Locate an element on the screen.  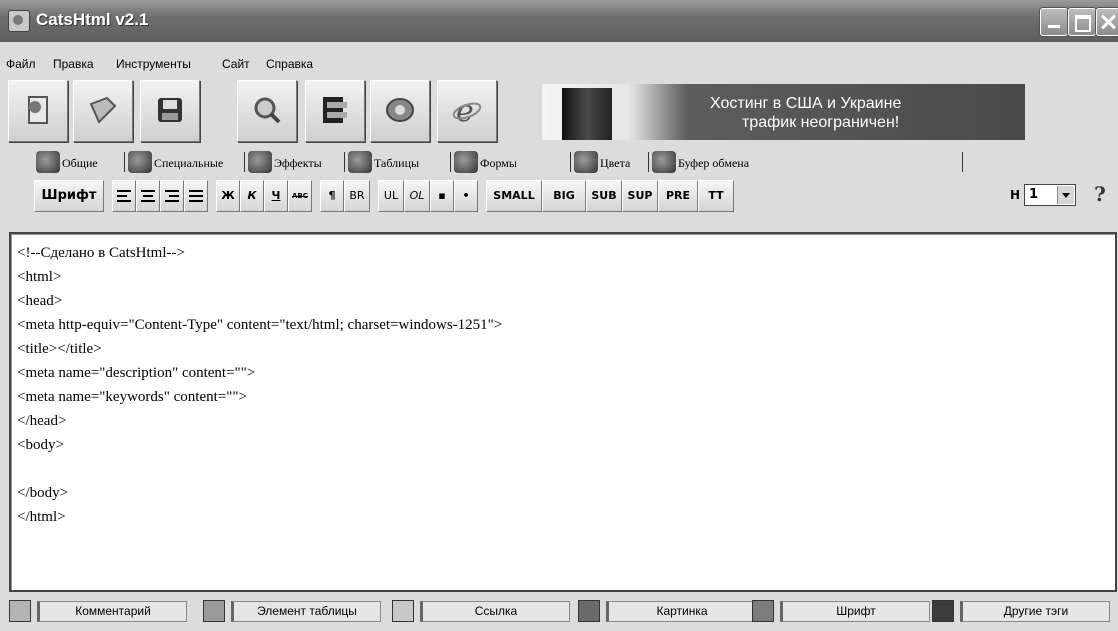
align-right-icon is located at coordinates (172, 196).